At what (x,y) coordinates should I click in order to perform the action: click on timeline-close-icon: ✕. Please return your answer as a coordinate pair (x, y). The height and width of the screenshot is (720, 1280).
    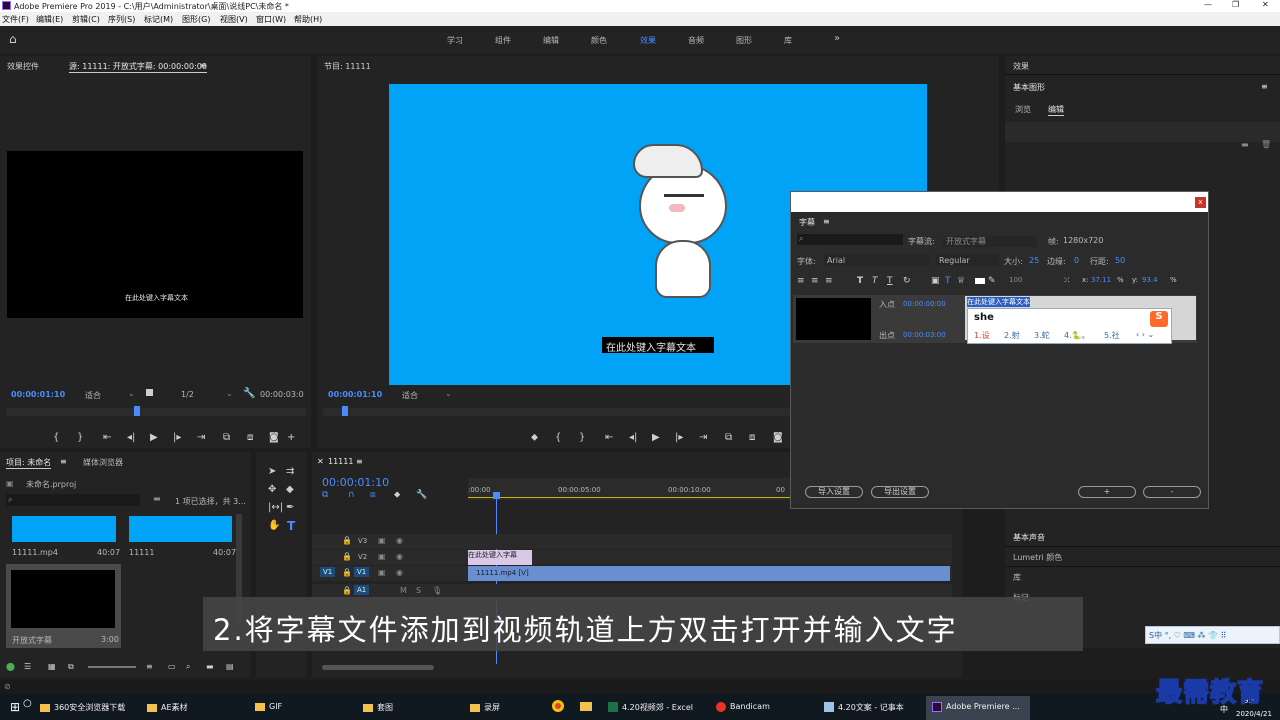
    Looking at the image, I should click on (320, 461).